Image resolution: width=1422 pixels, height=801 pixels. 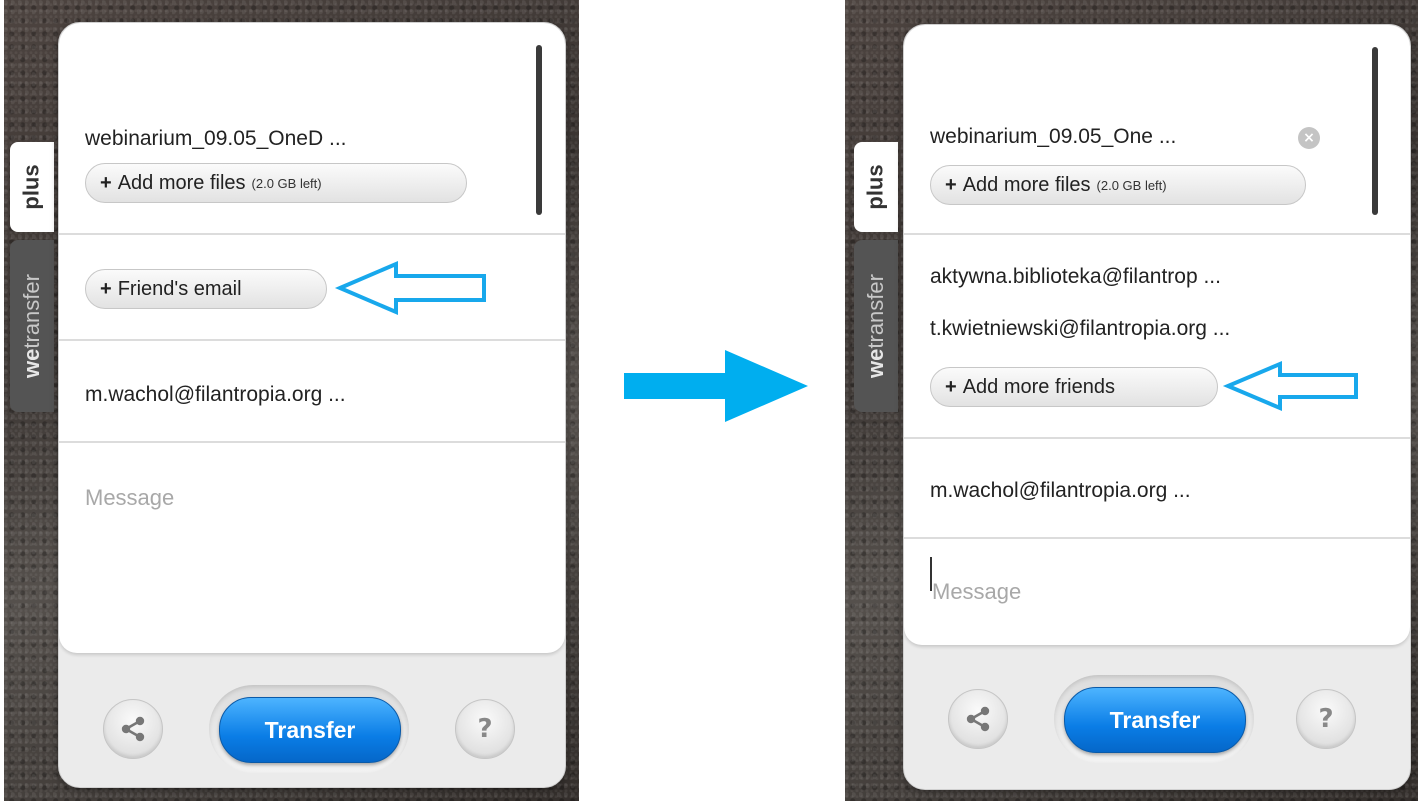 What do you see at coordinates (181, 182) in the screenshot?
I see `left-add-files-label: Add more files` at bounding box center [181, 182].